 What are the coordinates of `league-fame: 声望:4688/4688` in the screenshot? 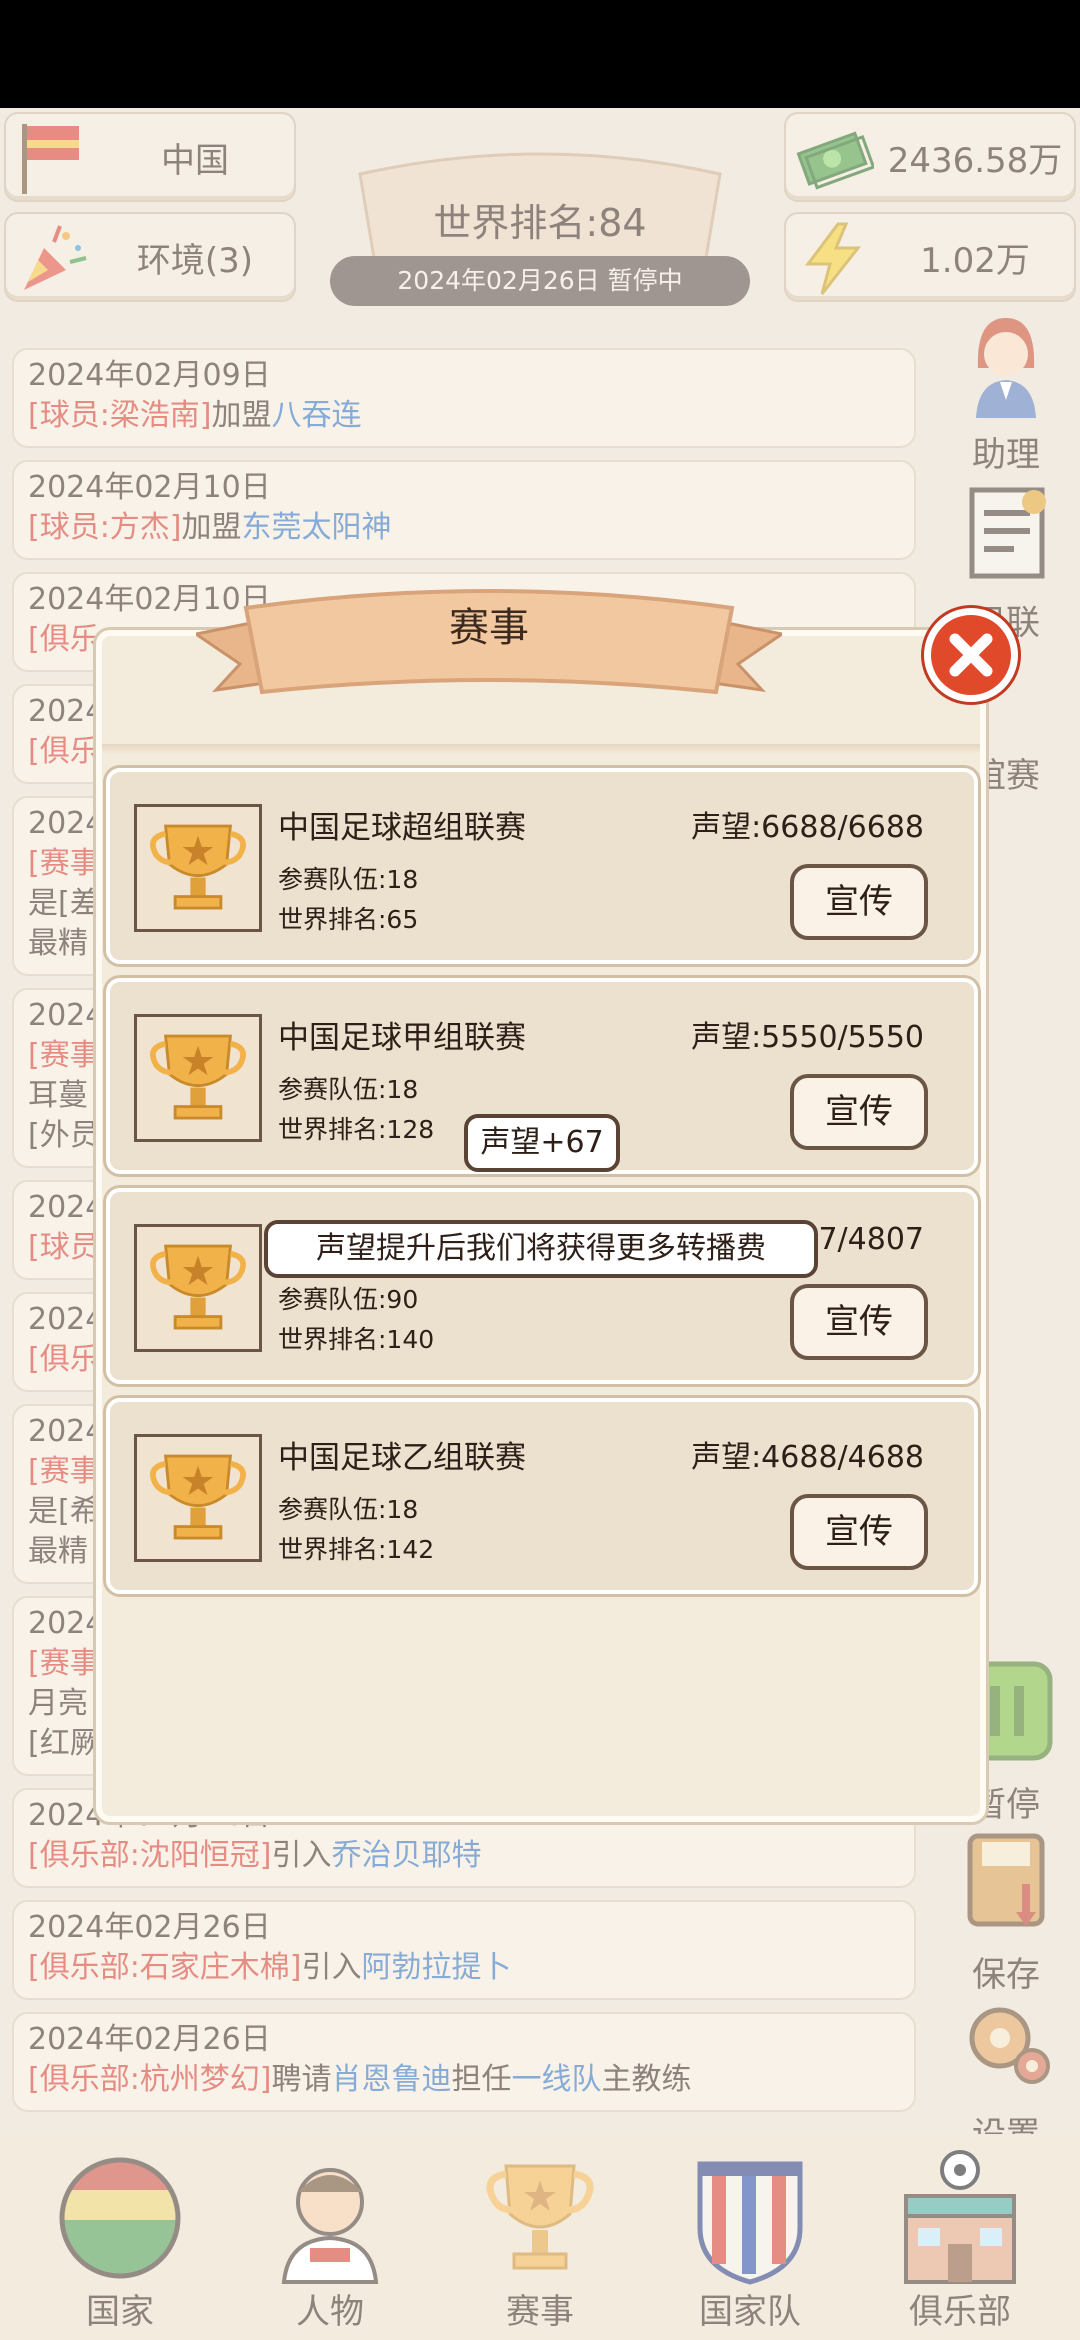 It's located at (807, 1457).